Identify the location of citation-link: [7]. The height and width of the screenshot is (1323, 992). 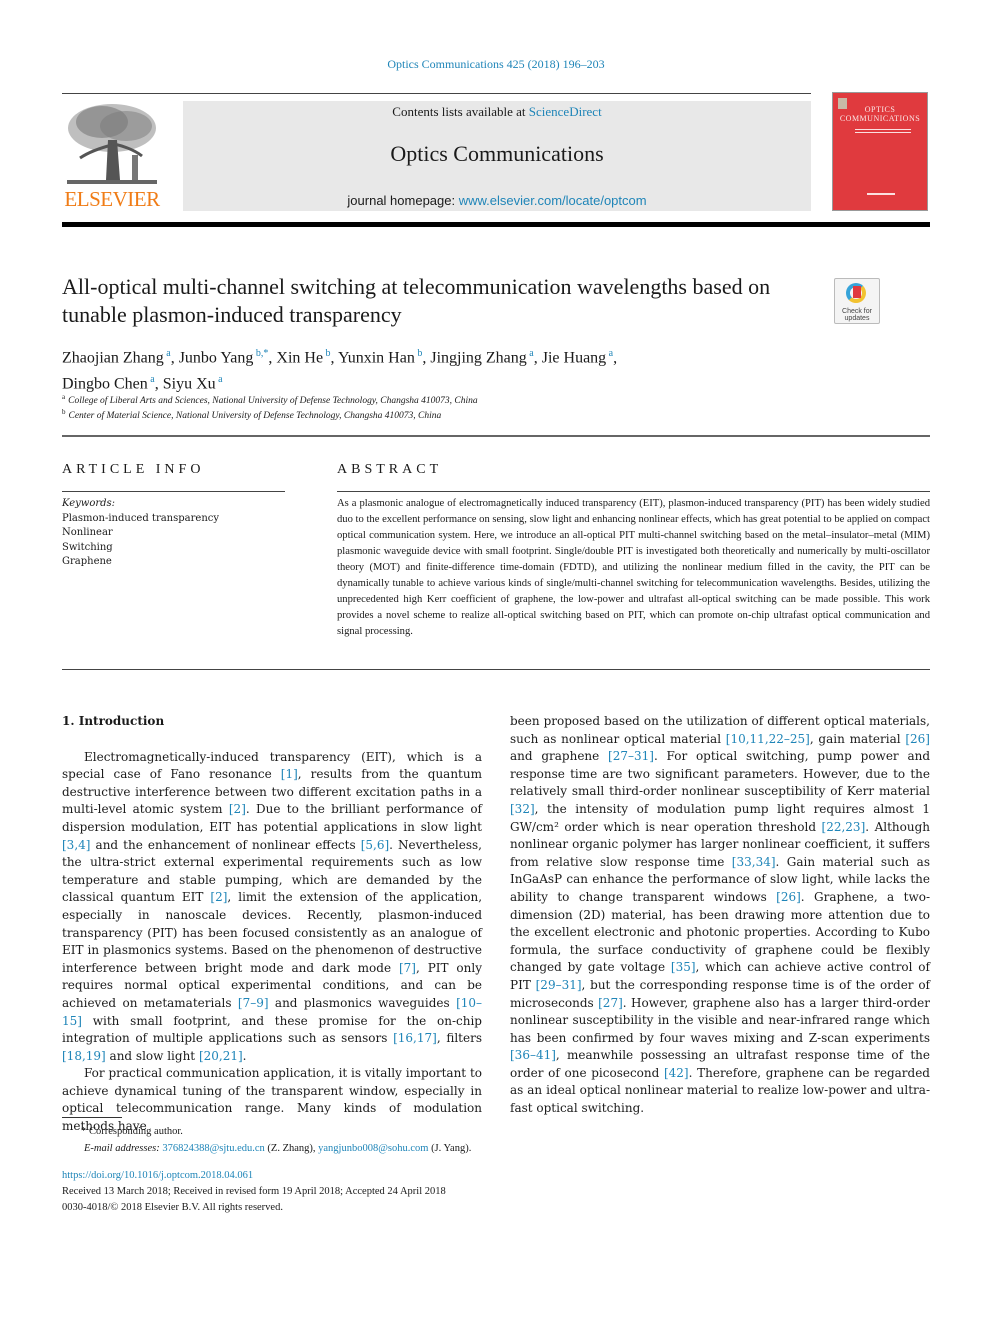
(407, 968).